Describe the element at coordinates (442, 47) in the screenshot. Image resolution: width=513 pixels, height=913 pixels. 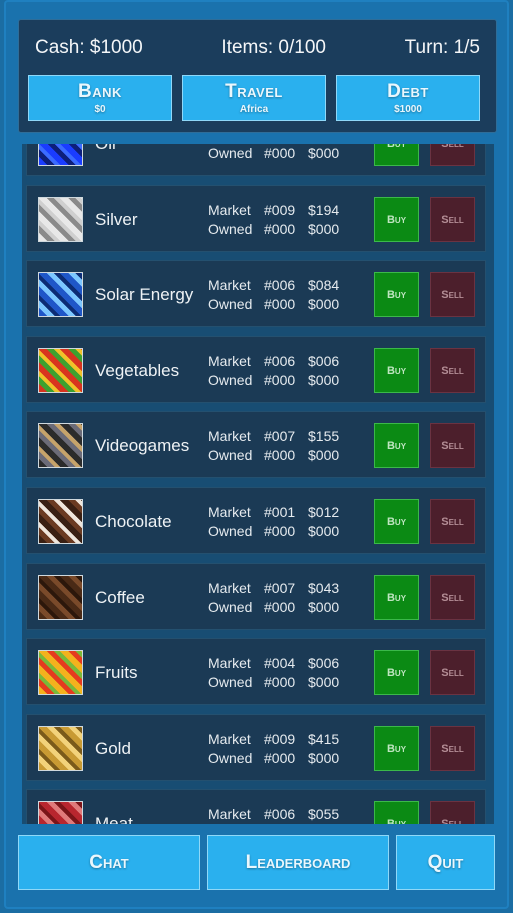
I see `turn-readout: Turn: 1/5` at that location.